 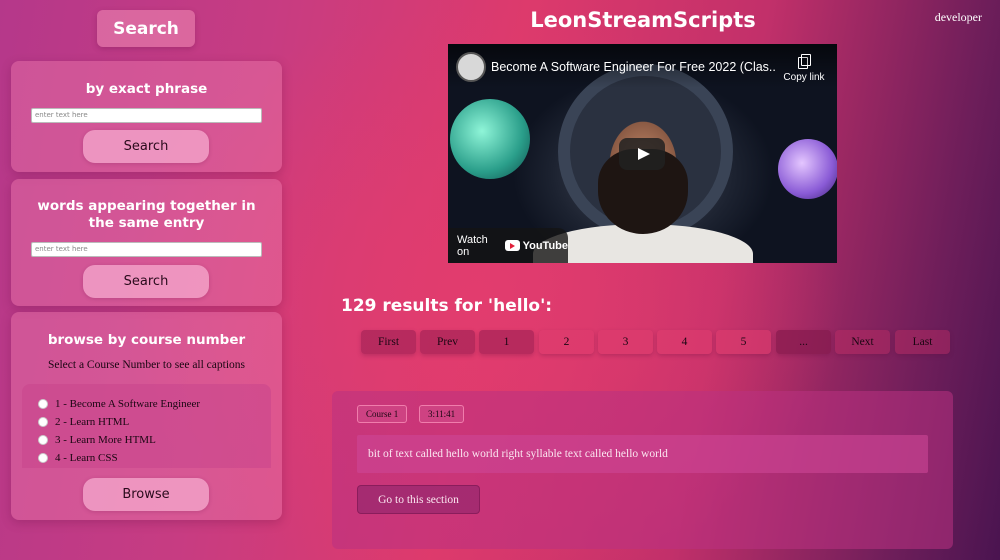 I want to click on browse-button: Browse, so click(x=146, y=494).